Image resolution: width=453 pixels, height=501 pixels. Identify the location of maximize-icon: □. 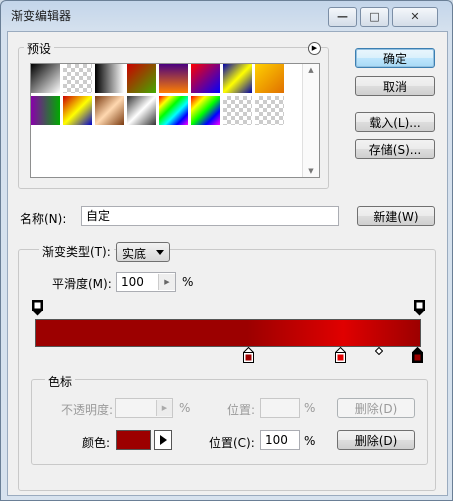
(374, 16).